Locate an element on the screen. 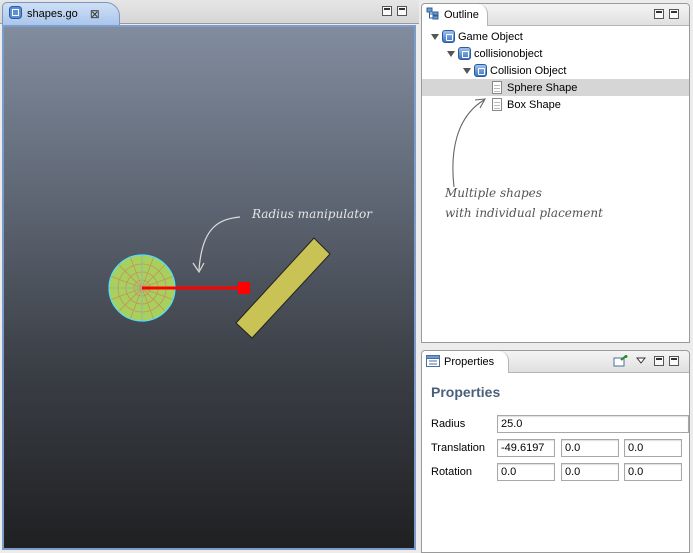  rotation-x-field: 0.0 is located at coordinates (526, 472).